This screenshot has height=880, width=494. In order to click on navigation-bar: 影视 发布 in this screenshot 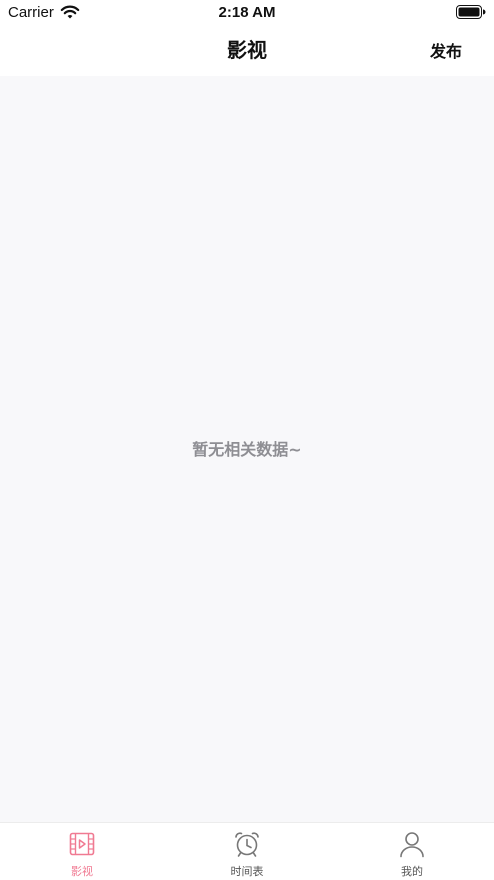, I will do `click(247, 52)`.